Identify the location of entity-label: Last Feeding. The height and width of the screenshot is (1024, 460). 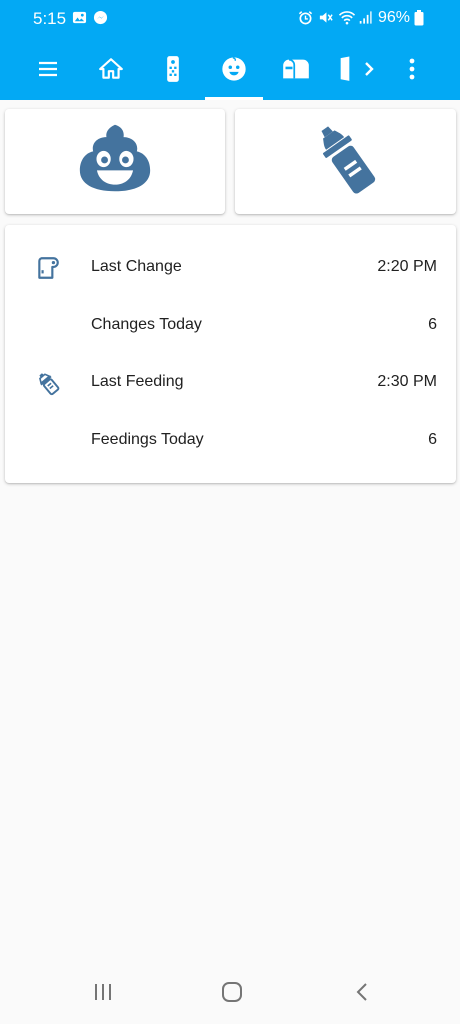
(137, 381).